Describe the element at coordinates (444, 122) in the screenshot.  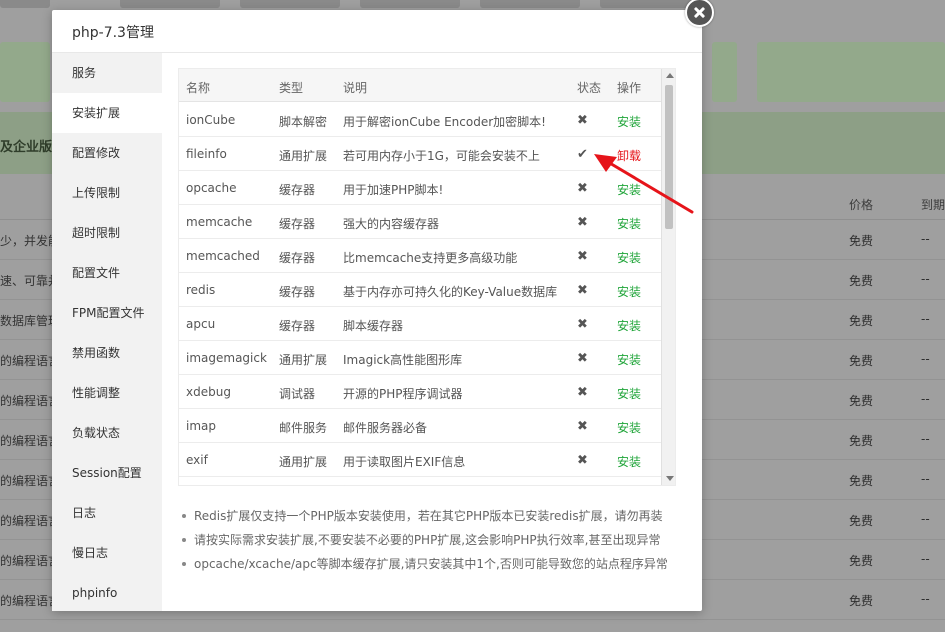
I see `extension-desc: 用于解密ionCube Encoder加密脚本!` at that location.